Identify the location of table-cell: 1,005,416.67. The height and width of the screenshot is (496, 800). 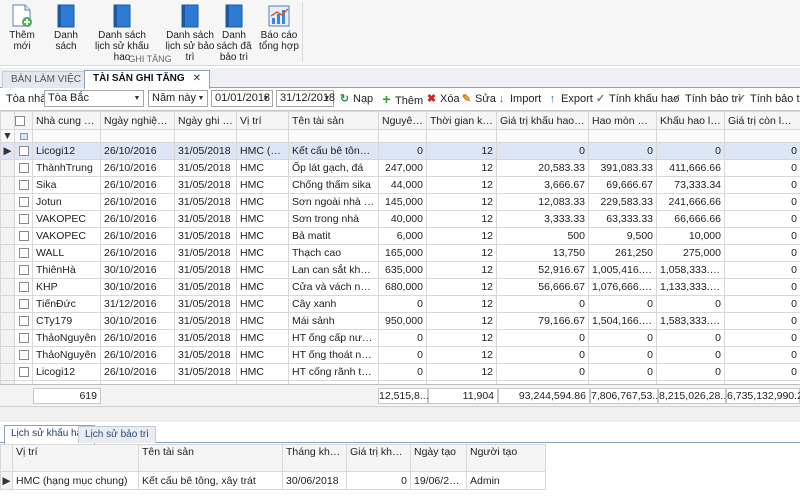
(622, 270).